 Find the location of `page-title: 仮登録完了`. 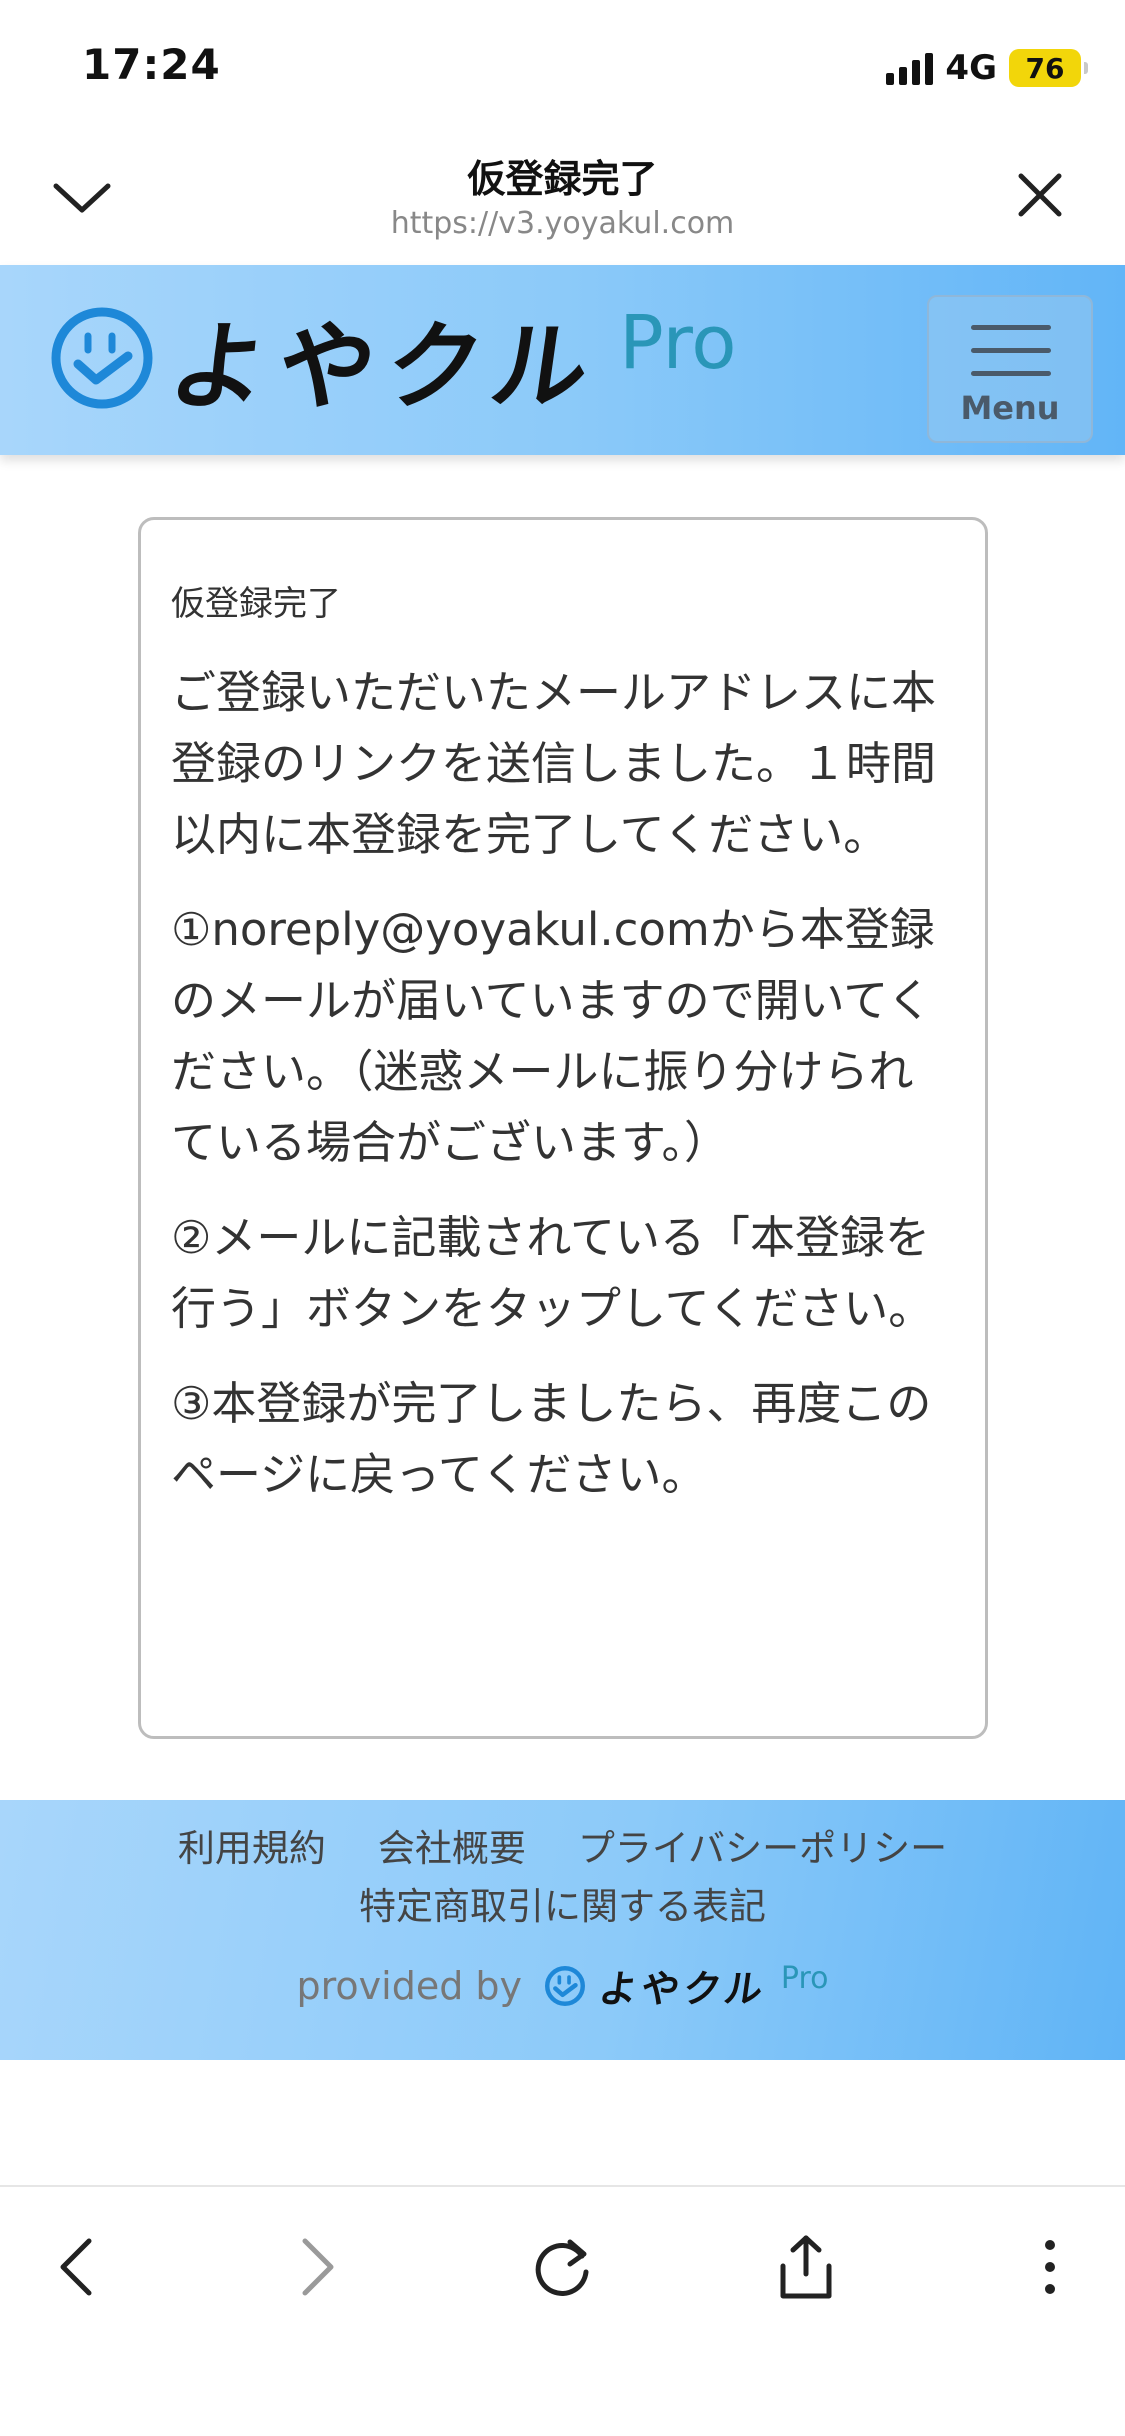

page-title: 仮登録完了 is located at coordinates (562, 179).